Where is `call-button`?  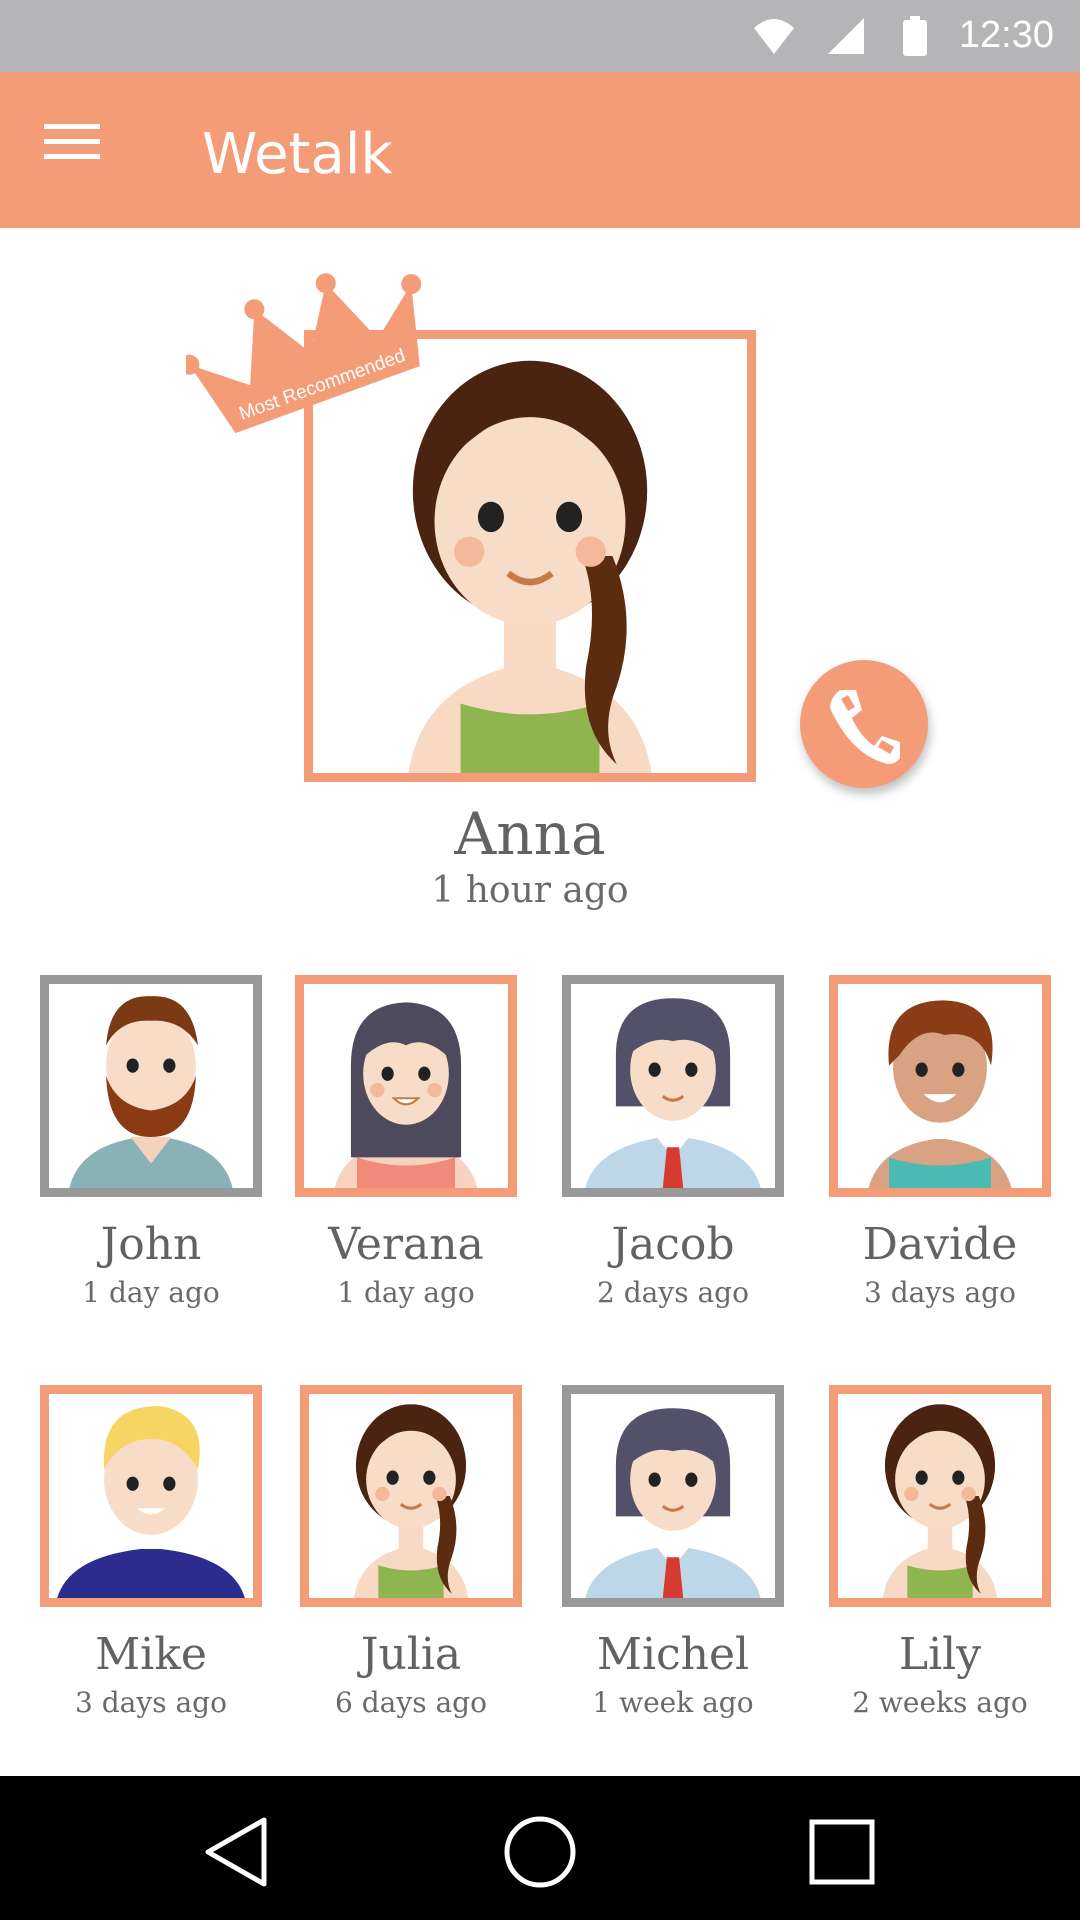
call-button is located at coordinates (864, 724).